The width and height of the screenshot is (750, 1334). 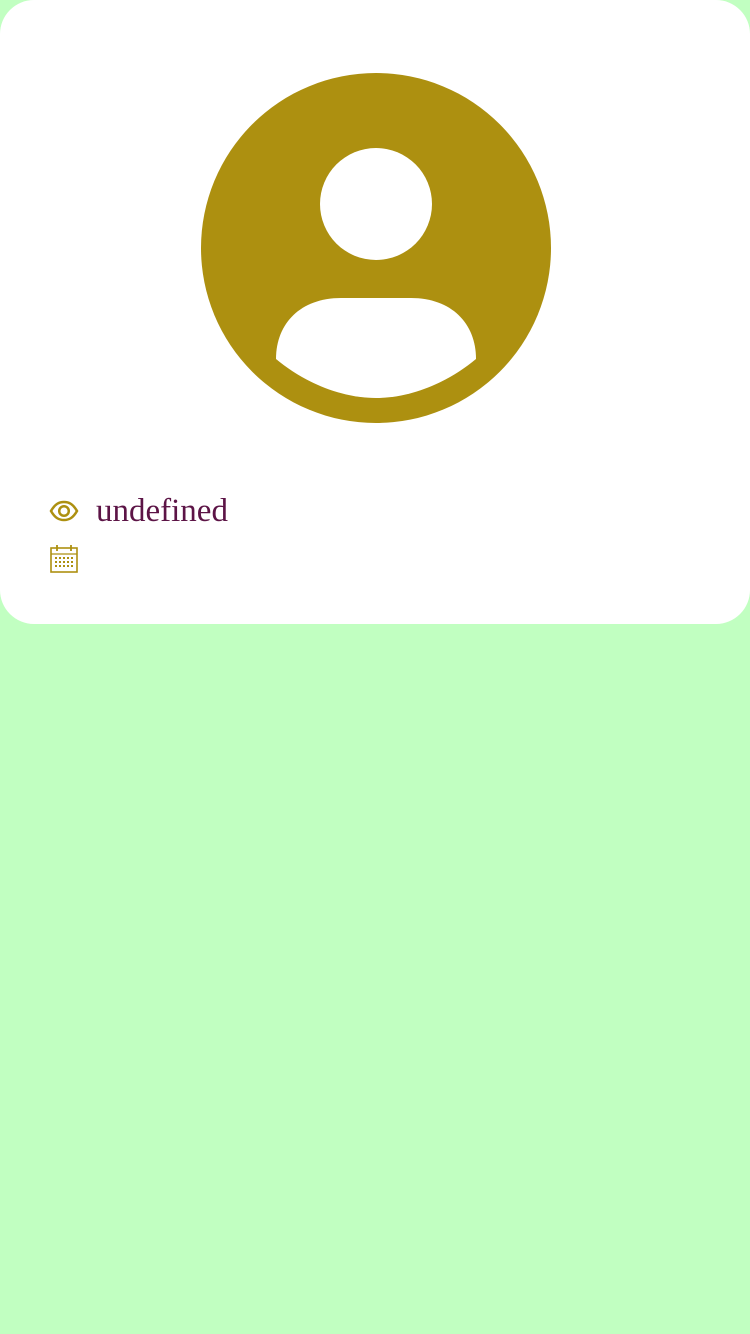 What do you see at coordinates (376, 248) in the screenshot?
I see `user-avatar-icon` at bounding box center [376, 248].